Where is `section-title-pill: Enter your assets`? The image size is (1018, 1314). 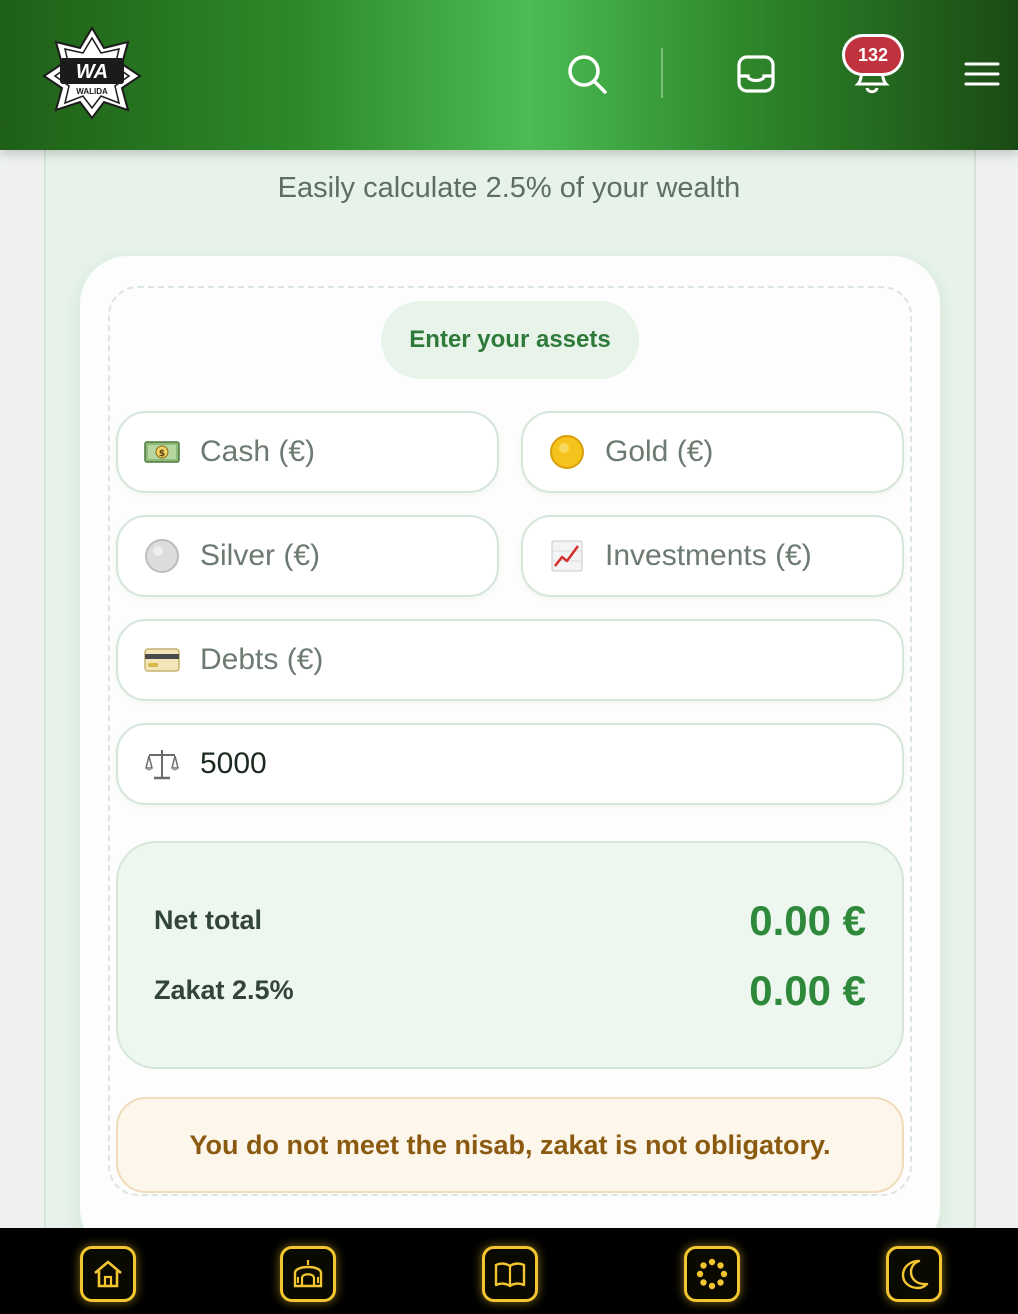 section-title-pill: Enter your assets is located at coordinates (510, 340).